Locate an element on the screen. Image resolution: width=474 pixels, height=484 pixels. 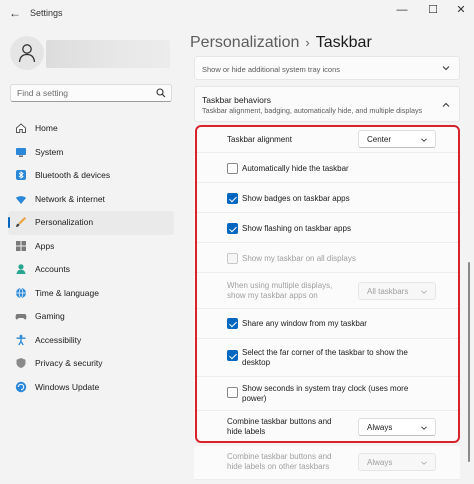
sidebar-item-label: Network & internet is located at coordinates (70, 198).